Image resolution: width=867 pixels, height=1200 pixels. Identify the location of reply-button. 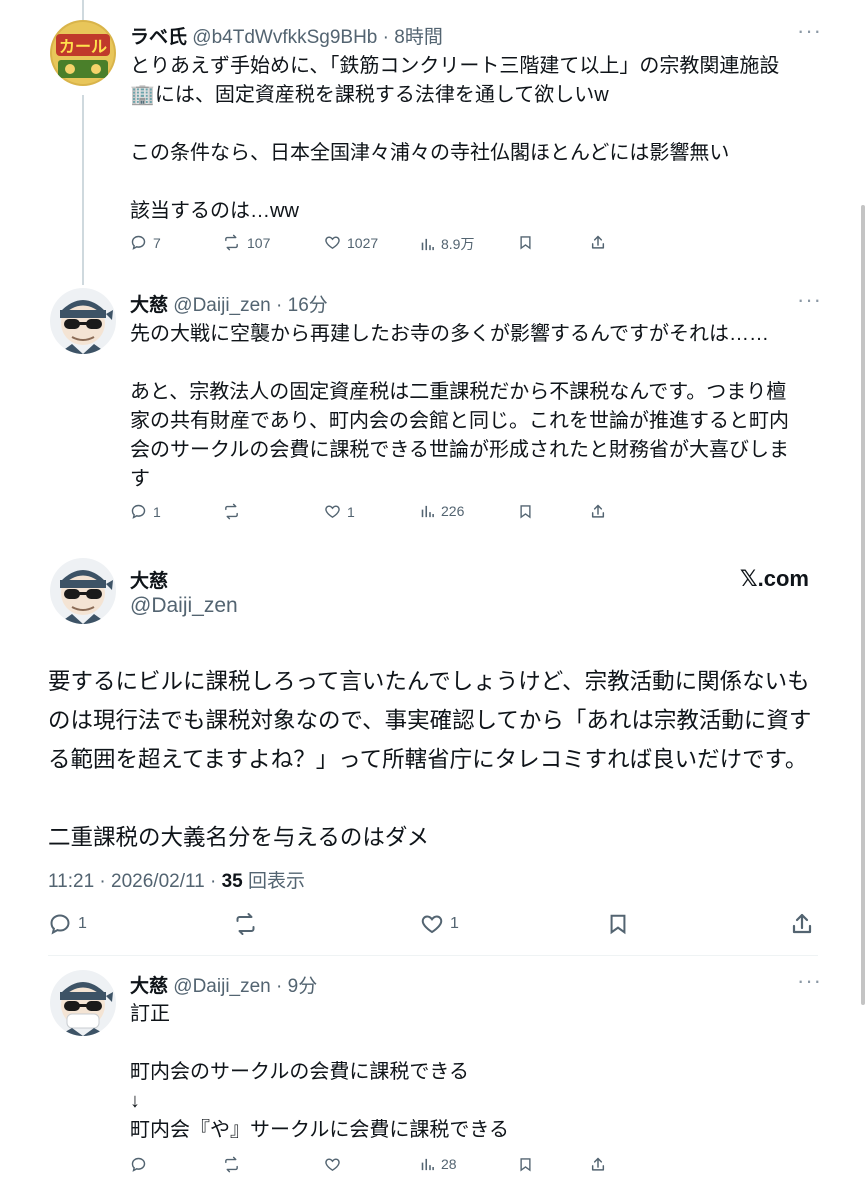
(138, 1164).